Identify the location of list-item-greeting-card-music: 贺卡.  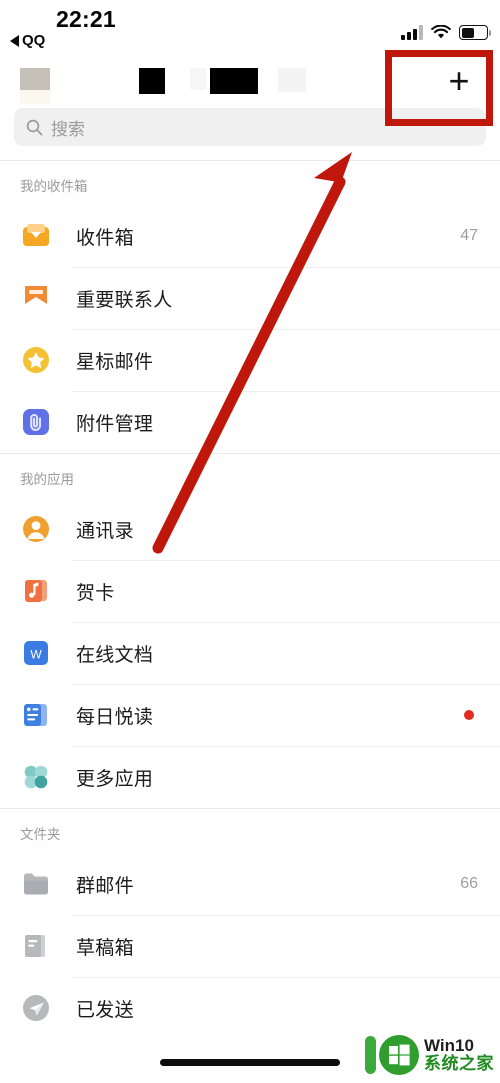
(250, 591).